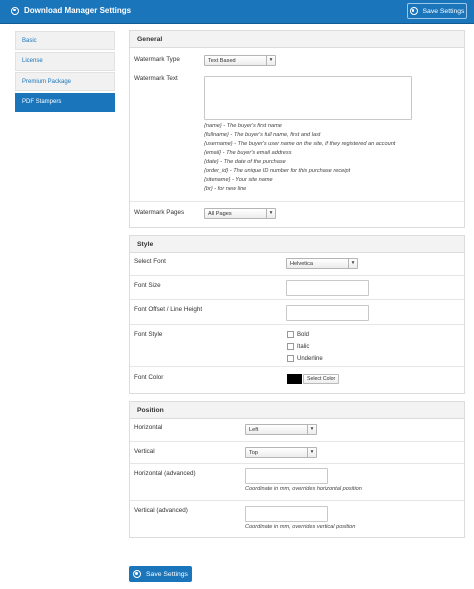  What do you see at coordinates (281, 452) in the screenshot?
I see `vertical-select: Top ▼` at bounding box center [281, 452].